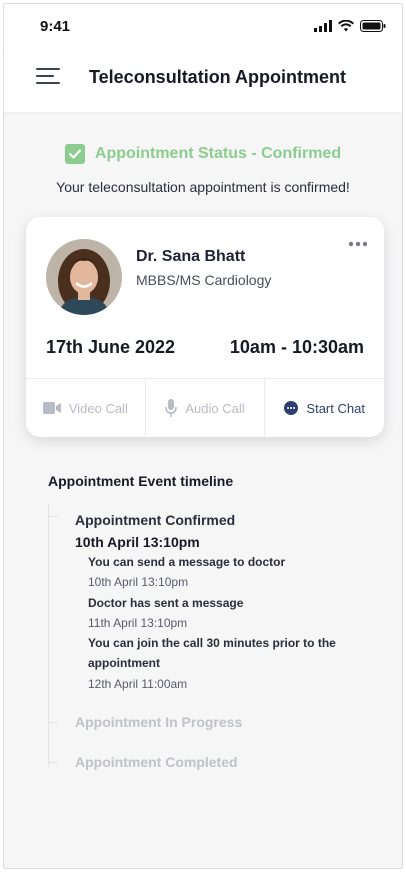 This screenshot has width=406, height=872. Describe the element at coordinates (296, 347) in the screenshot. I see `appointment-time-slot: 10am - 10:30am` at that location.